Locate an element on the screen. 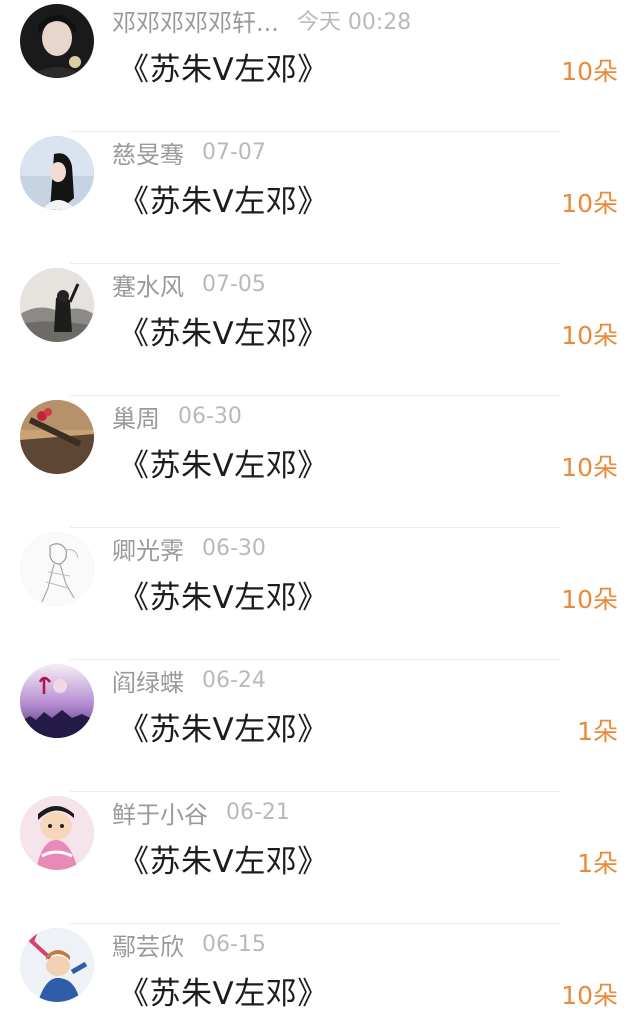 Image resolution: width=640 pixels, height=1029 pixels. list-item: 慈旻骞 07-07 《苏朱V左邓》 10朵 is located at coordinates (320, 198).